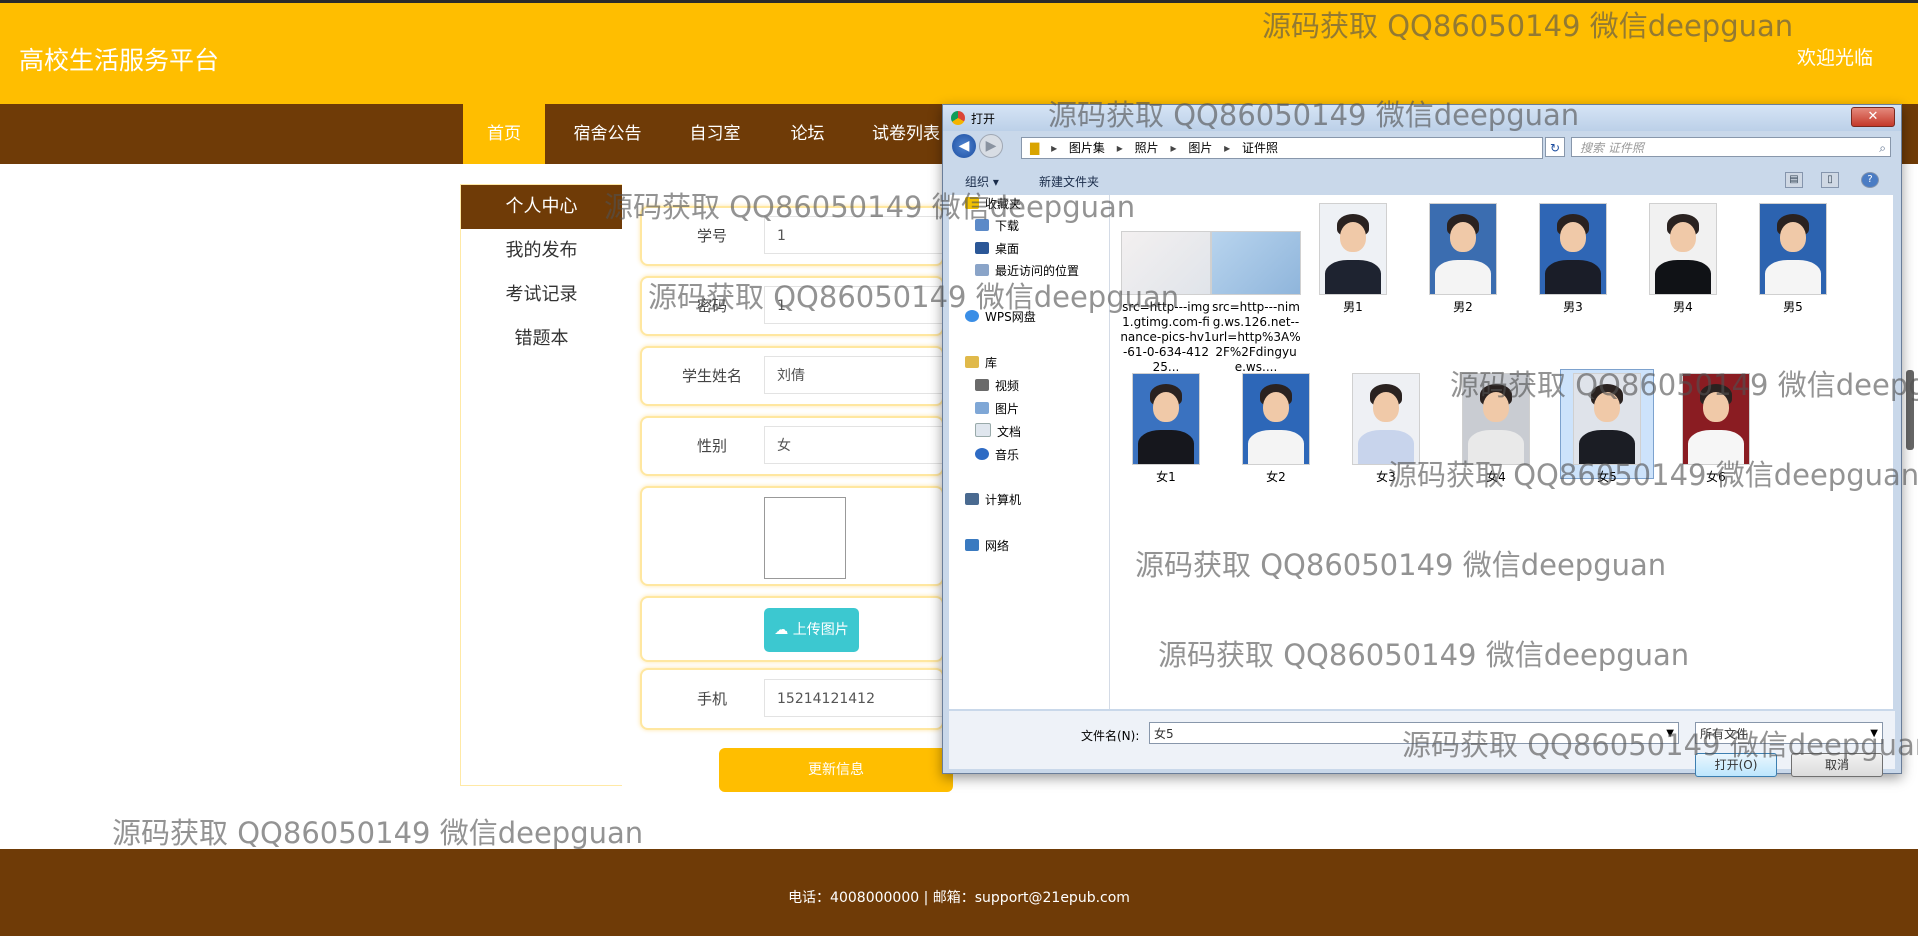 The width and height of the screenshot is (1918, 936). I want to click on organize-menu: 组织 ▾, so click(982, 181).